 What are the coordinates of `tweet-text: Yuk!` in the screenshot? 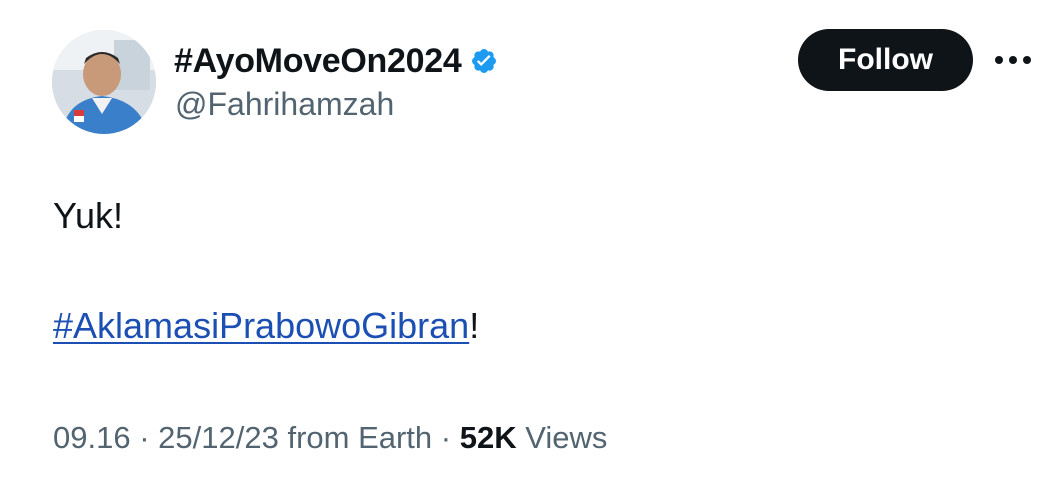 It's located at (88, 215).